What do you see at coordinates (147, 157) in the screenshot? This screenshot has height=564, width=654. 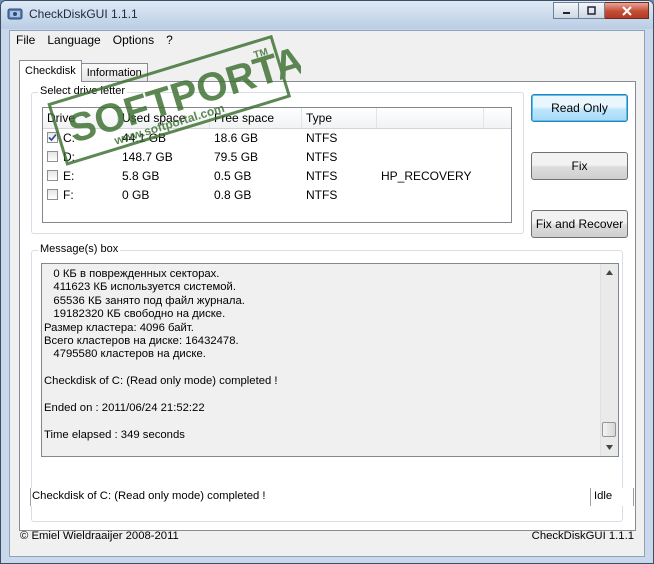 I see `drive-used: 148.7 GB` at bounding box center [147, 157].